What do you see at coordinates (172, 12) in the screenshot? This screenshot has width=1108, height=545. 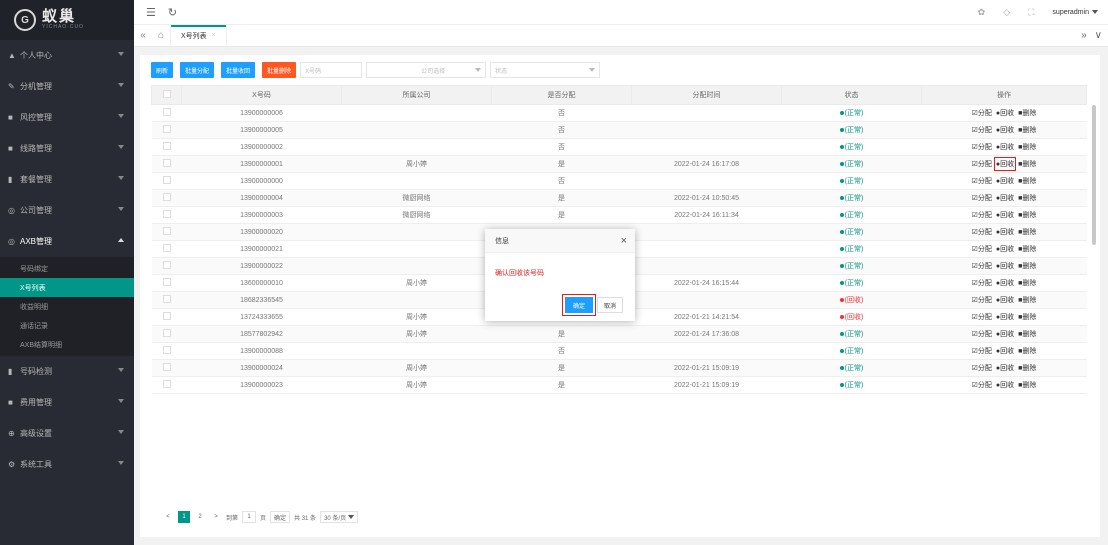 I see `refresh-icon: ↻` at bounding box center [172, 12].